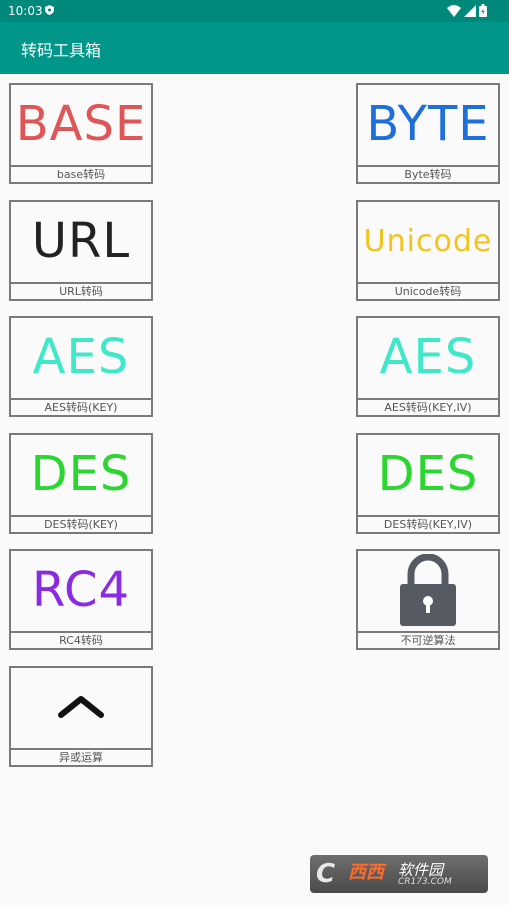  What do you see at coordinates (81, 406) in the screenshot?
I see `tile-caption: AES转码(KEY)` at bounding box center [81, 406].